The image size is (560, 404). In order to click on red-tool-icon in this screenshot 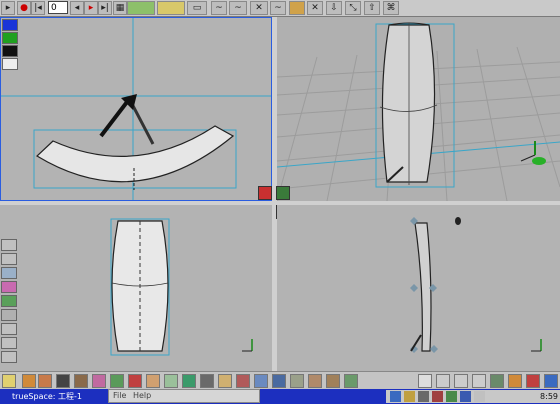, I will do `click(533, 381)`.